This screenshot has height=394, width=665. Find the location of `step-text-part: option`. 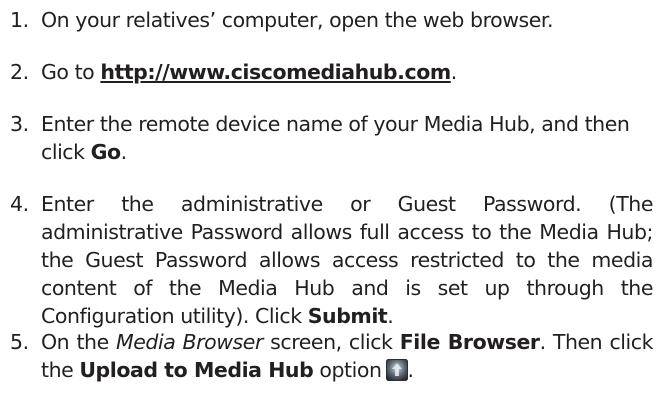

step-text-part: option is located at coordinates (347, 370).